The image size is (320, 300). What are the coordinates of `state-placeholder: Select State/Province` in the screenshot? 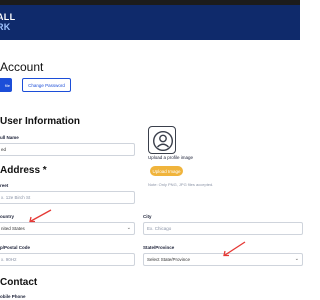 It's located at (169, 259).